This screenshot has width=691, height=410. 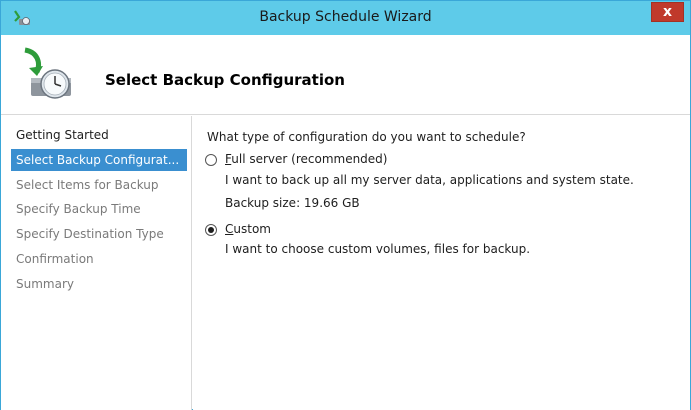 I want to click on full-server-radio, so click(x=211, y=160).